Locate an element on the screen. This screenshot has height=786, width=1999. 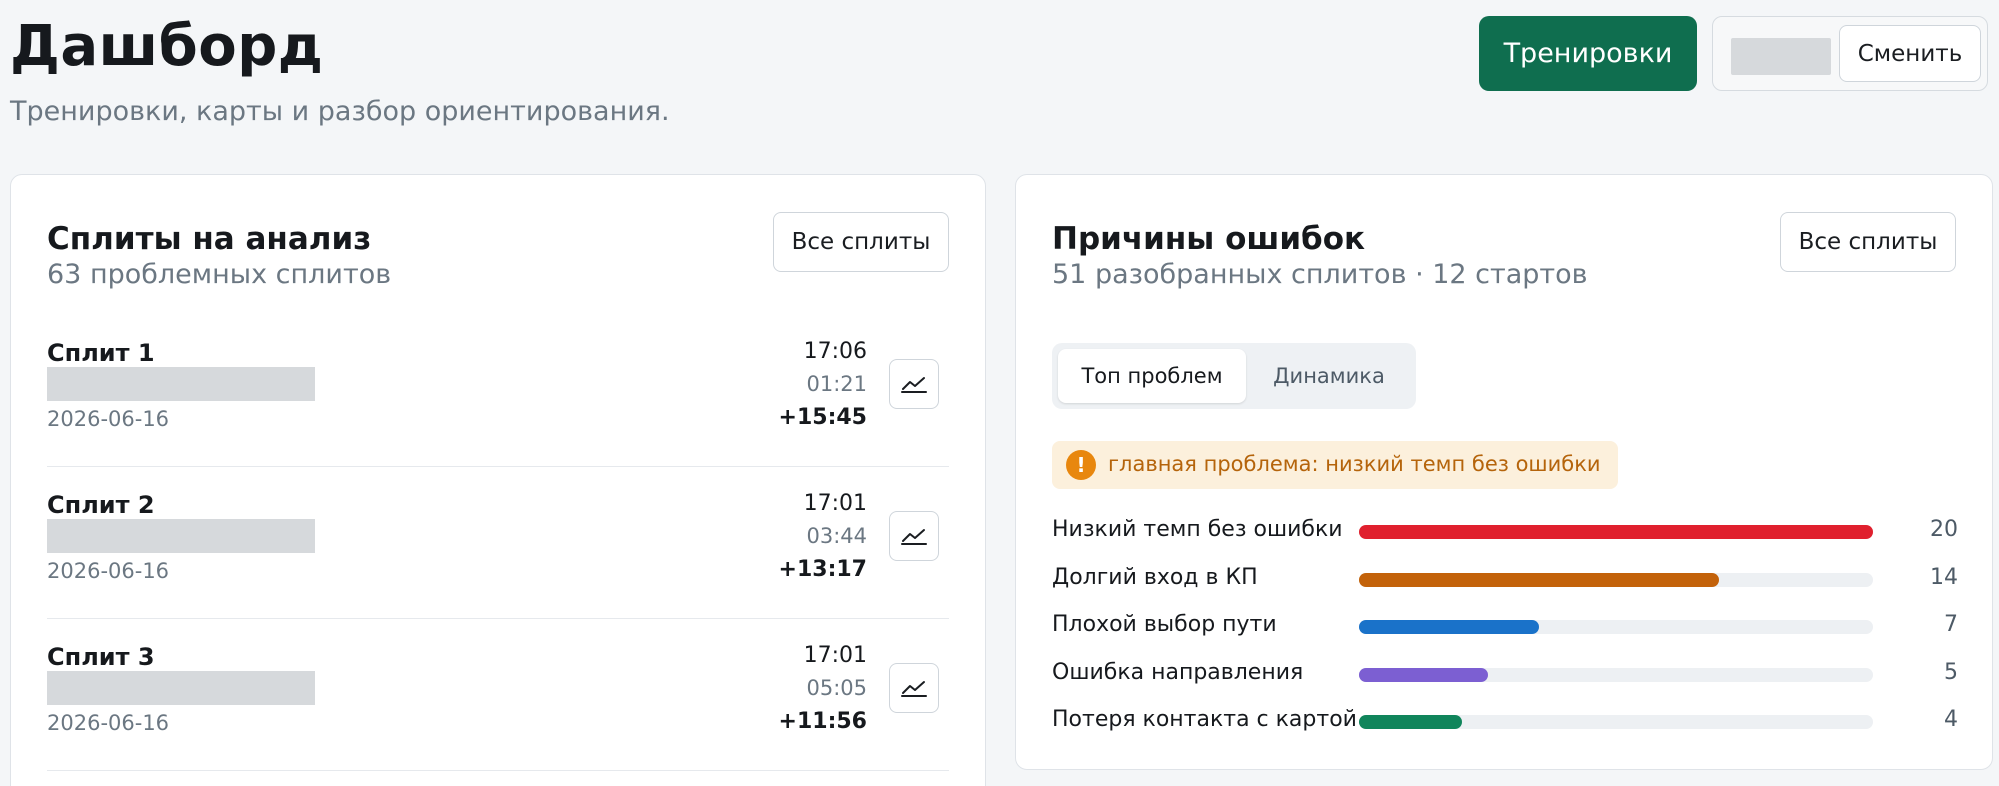
reason-count: 7 is located at coordinates (1951, 624).